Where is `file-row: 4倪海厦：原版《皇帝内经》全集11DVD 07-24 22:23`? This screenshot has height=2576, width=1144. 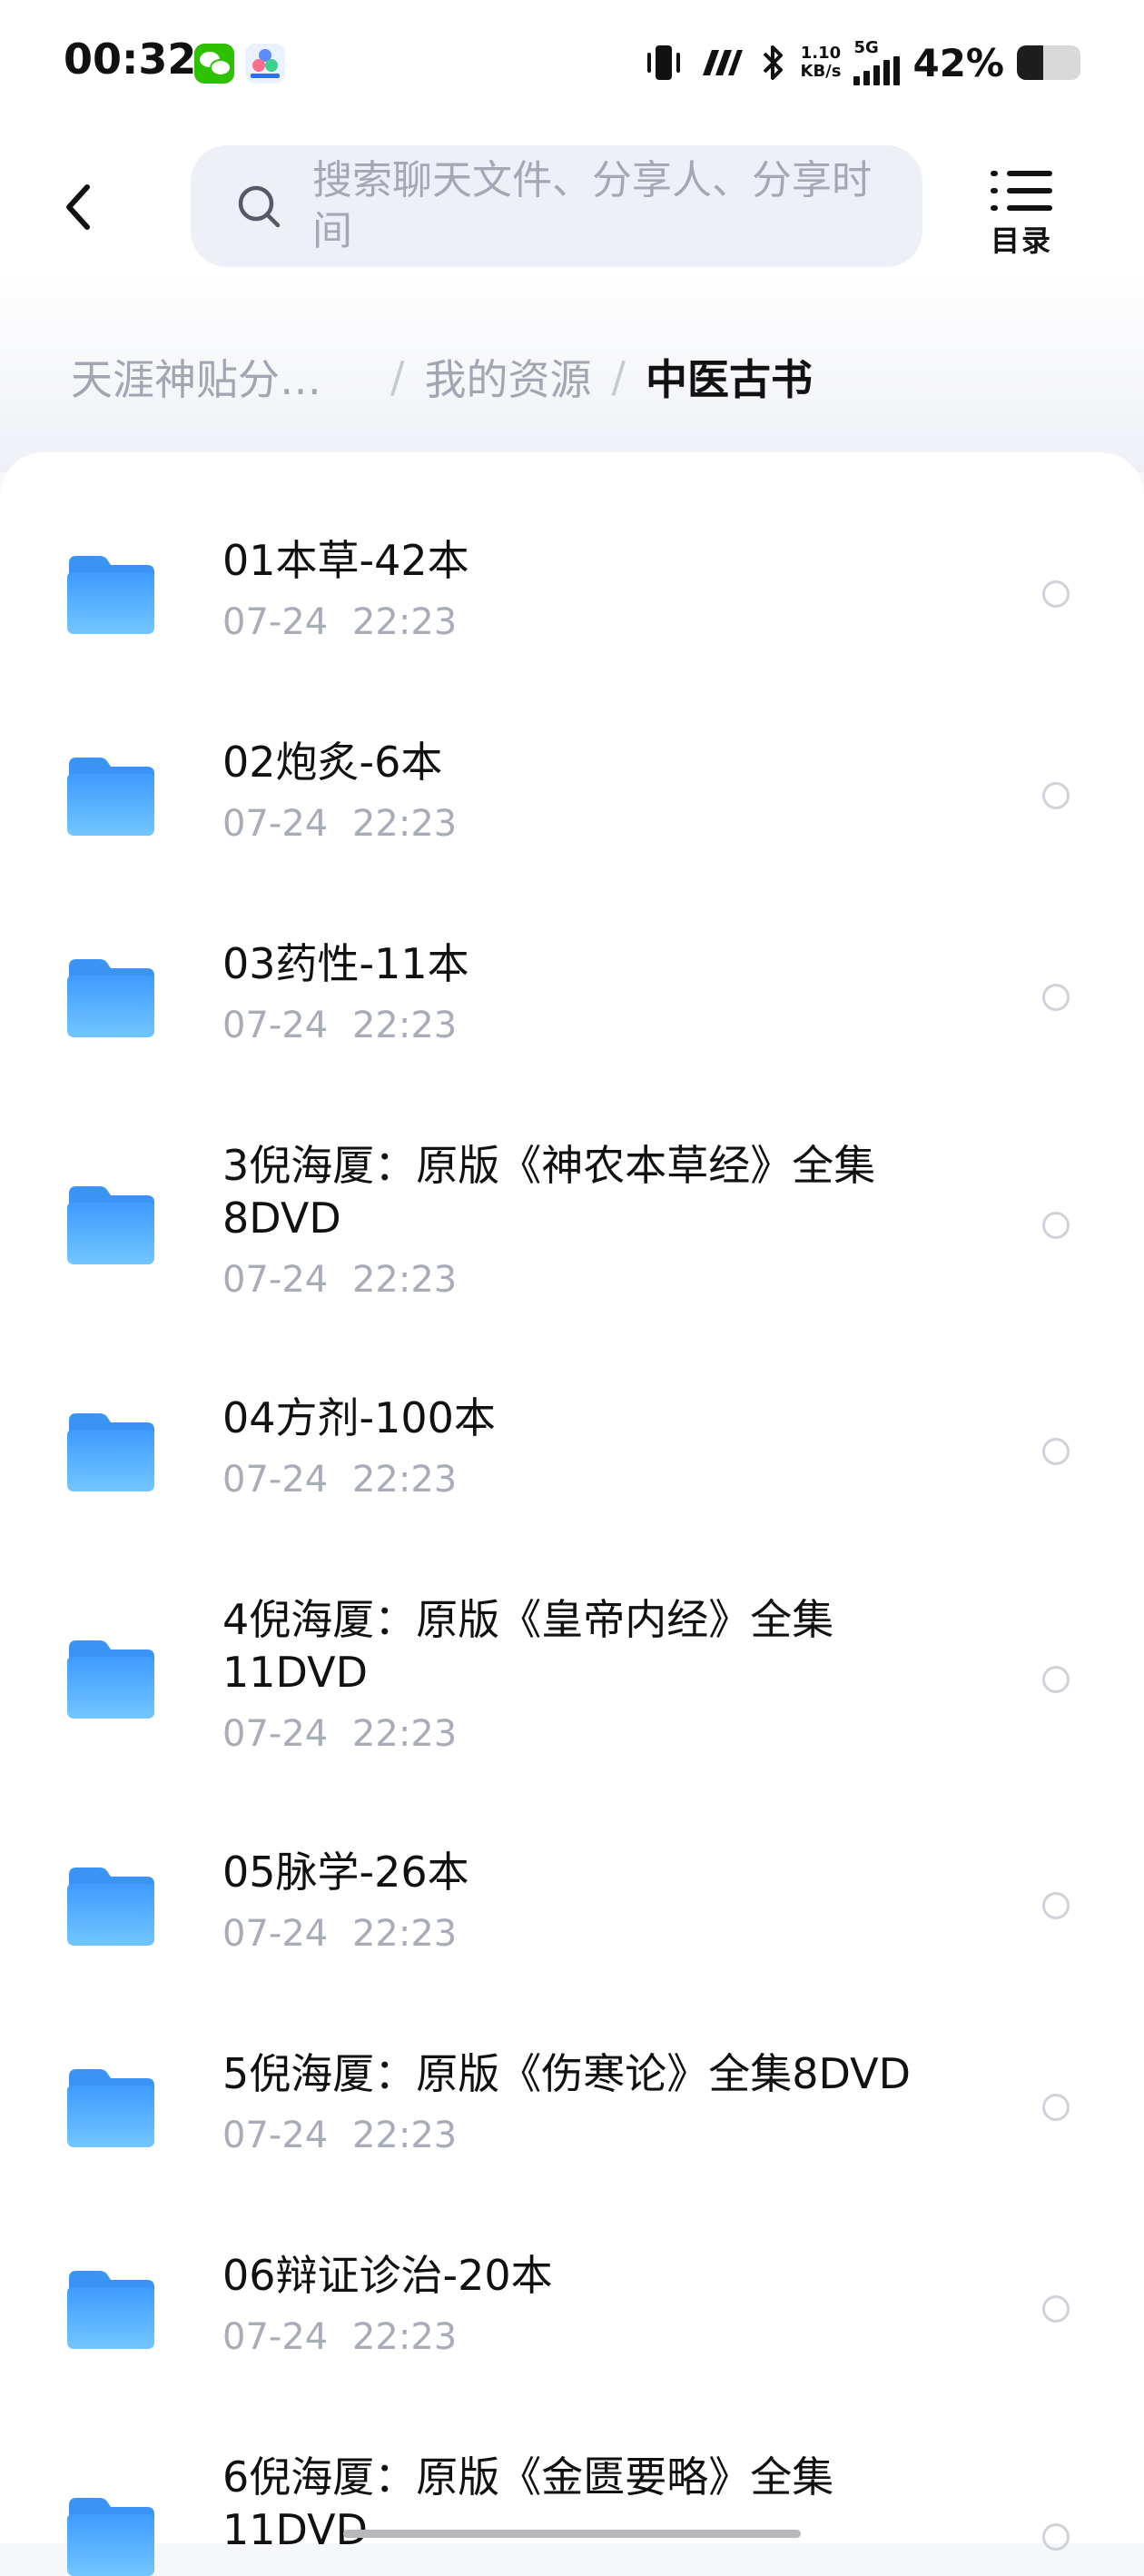
file-row: 4倪海厦：原版《皇帝内经》全集11DVD 07-24 22:23 is located at coordinates (572, 1677).